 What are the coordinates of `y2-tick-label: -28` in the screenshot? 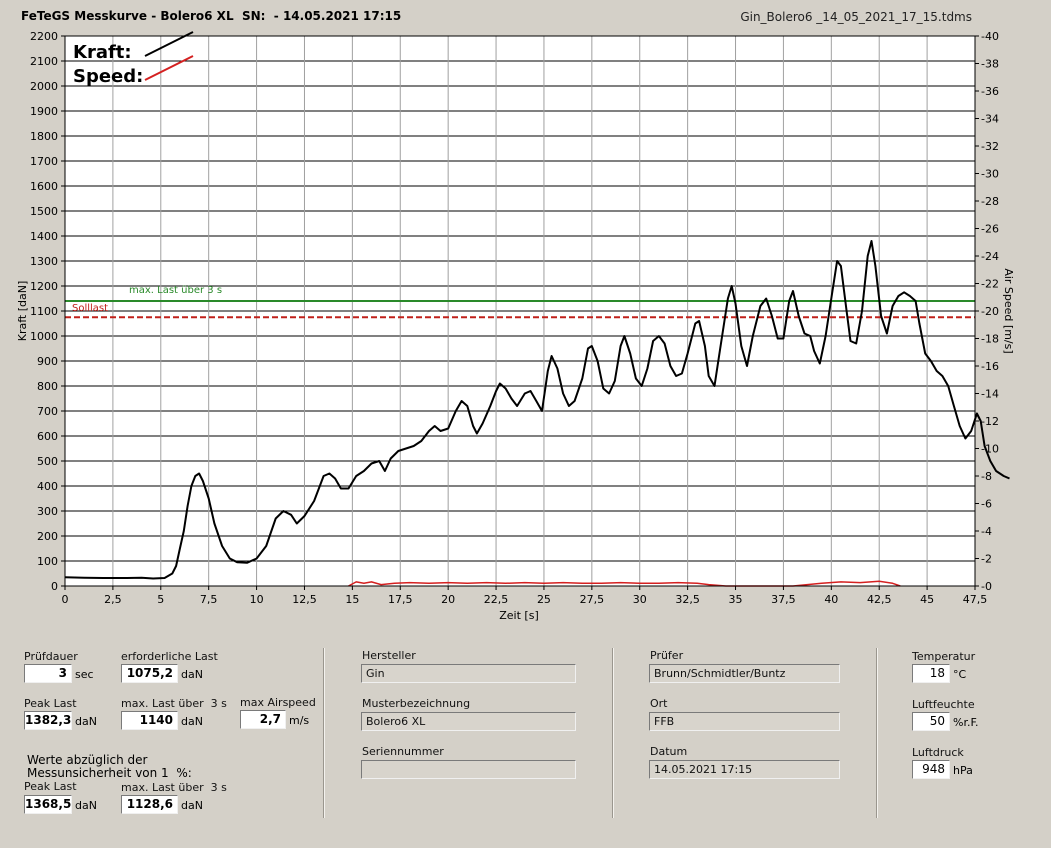 It's located at (990, 201).